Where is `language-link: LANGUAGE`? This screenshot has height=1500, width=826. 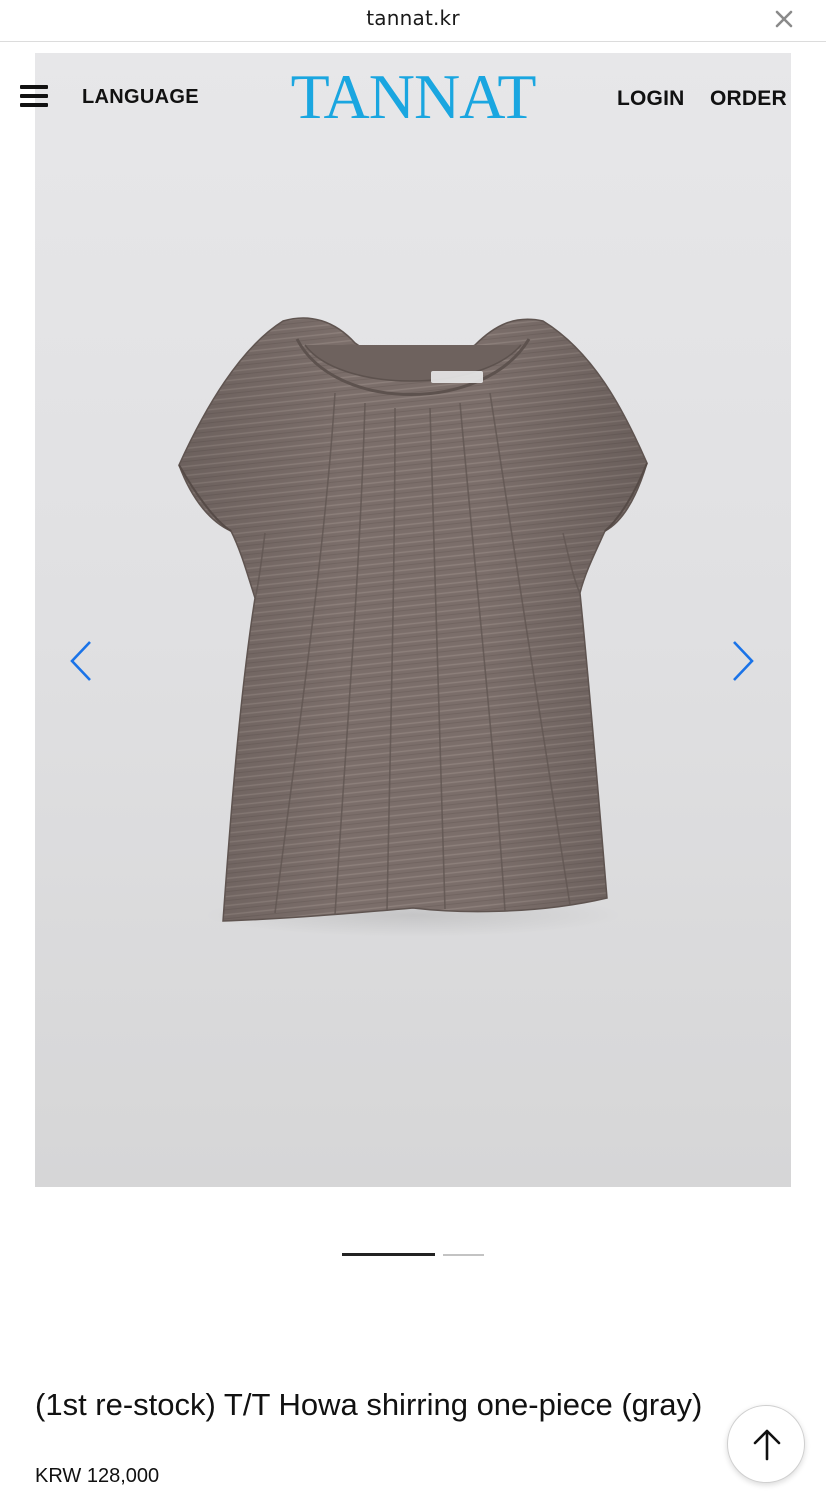 language-link: LANGUAGE is located at coordinates (140, 97).